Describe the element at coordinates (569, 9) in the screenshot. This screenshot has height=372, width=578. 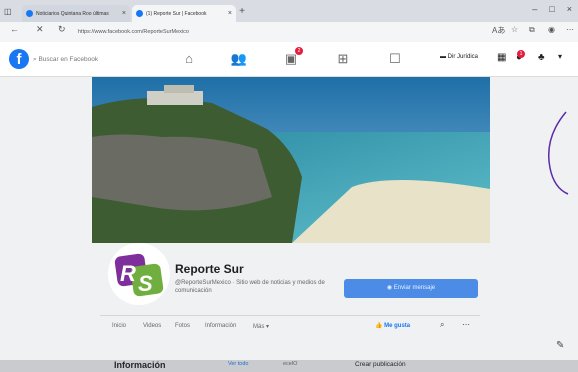
I see `close-window-button: ×` at that location.